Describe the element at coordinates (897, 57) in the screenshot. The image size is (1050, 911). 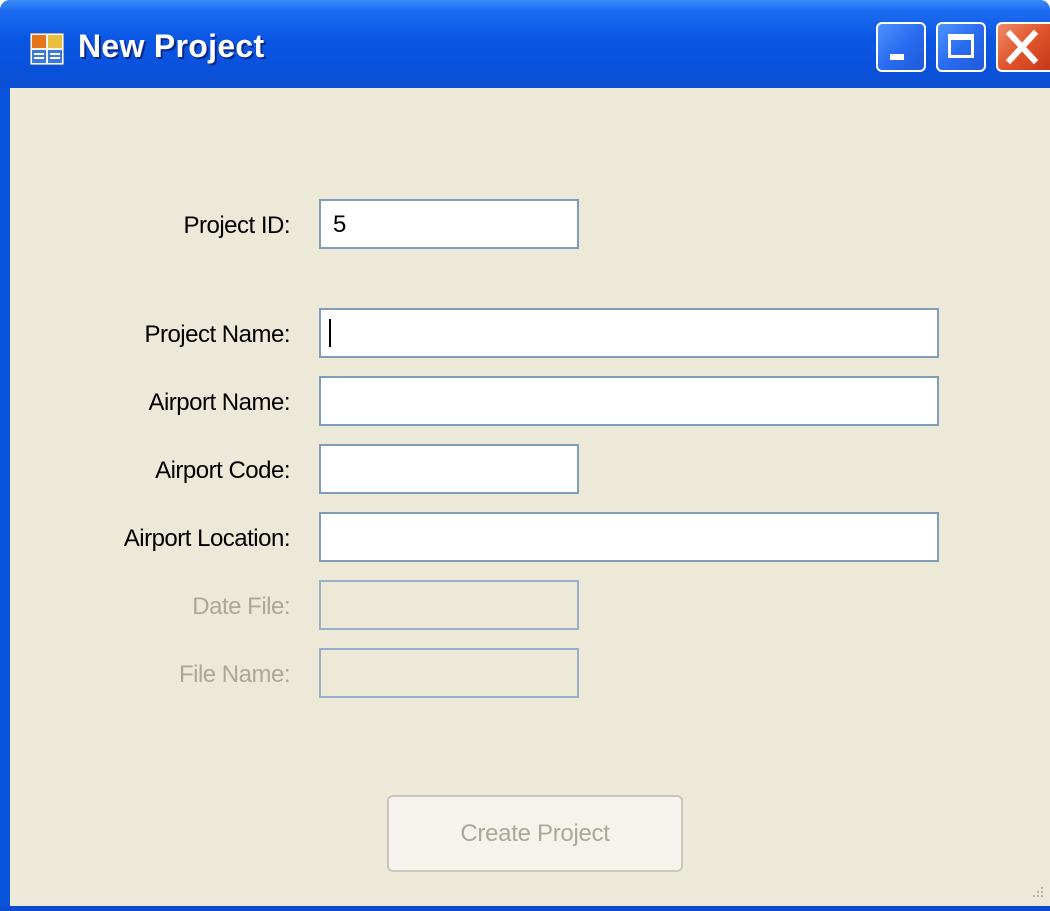
I see `minimize-icon` at that location.